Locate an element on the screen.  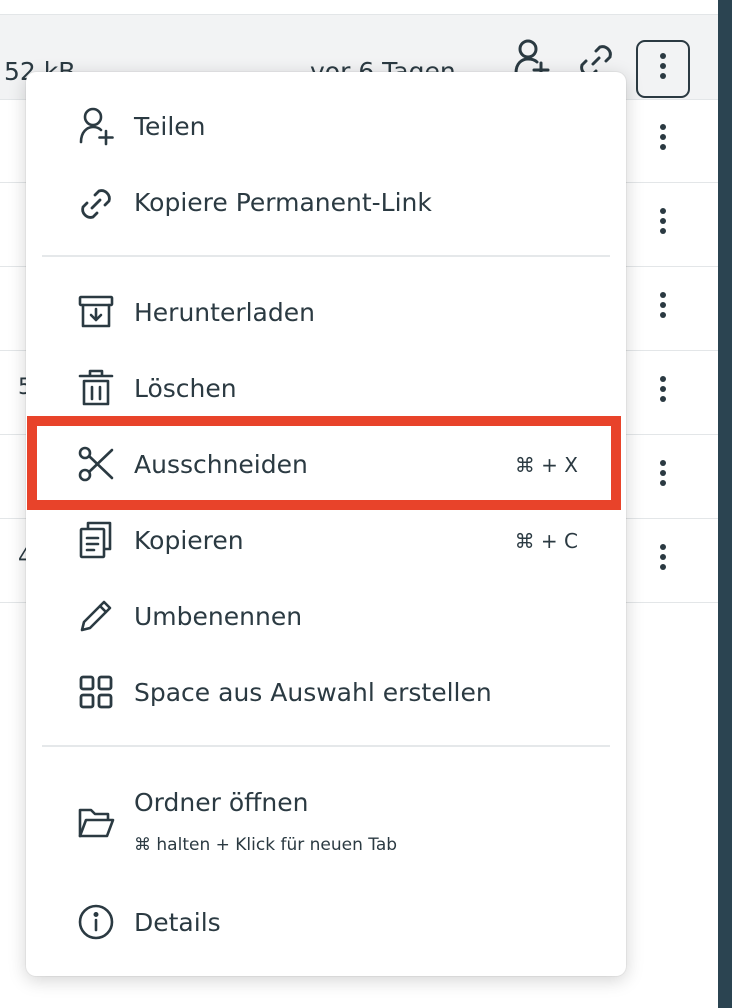
copy-icon is located at coordinates (96, 540).